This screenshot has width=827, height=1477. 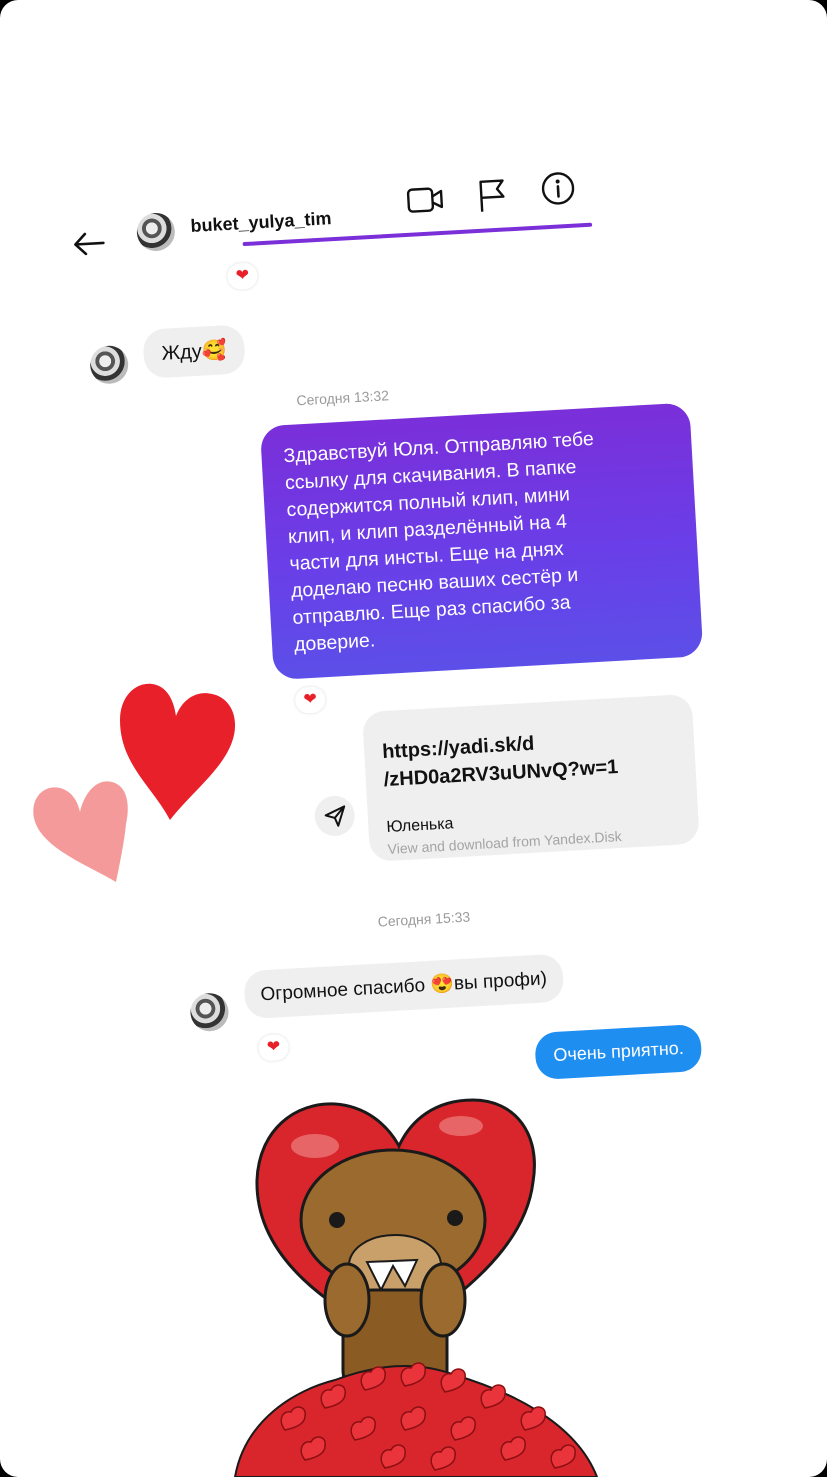 I want to click on bear-heart-sticker, so click(x=415, y=1283).